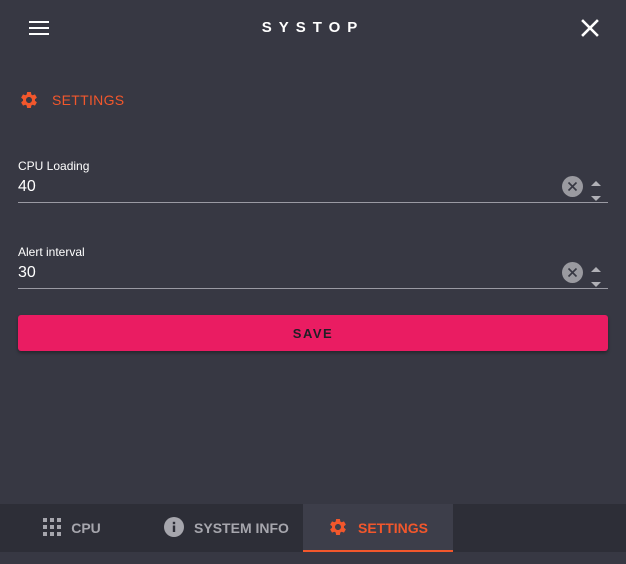 This screenshot has height=564, width=626. I want to click on bottom-navigation: CPU SYSTEM INFO SETTINGS, so click(313, 528).